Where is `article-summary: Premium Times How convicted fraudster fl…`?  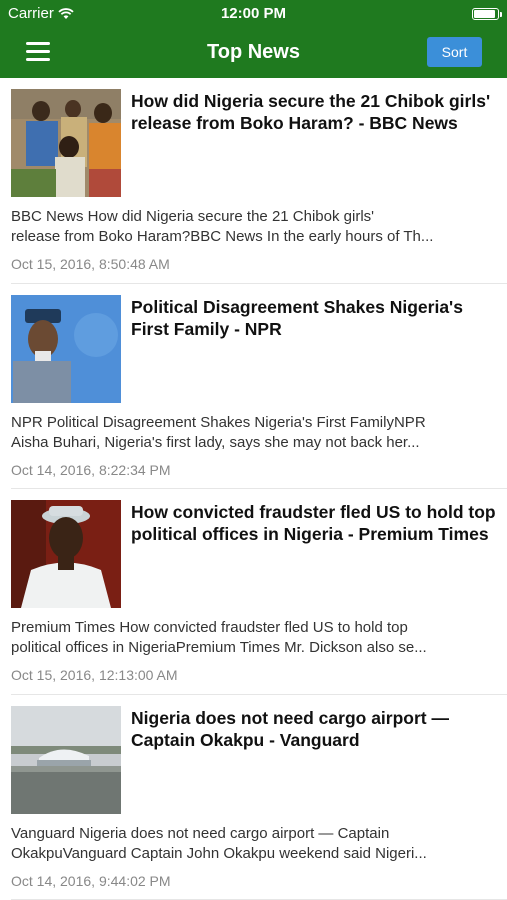 article-summary: Premium Times How convicted fraudster fl… is located at coordinates (253, 638).